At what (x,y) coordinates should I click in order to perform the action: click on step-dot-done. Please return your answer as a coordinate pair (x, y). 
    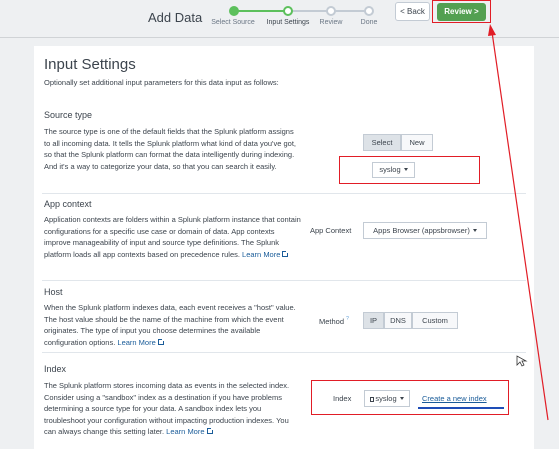
    Looking at the image, I should click on (369, 11).